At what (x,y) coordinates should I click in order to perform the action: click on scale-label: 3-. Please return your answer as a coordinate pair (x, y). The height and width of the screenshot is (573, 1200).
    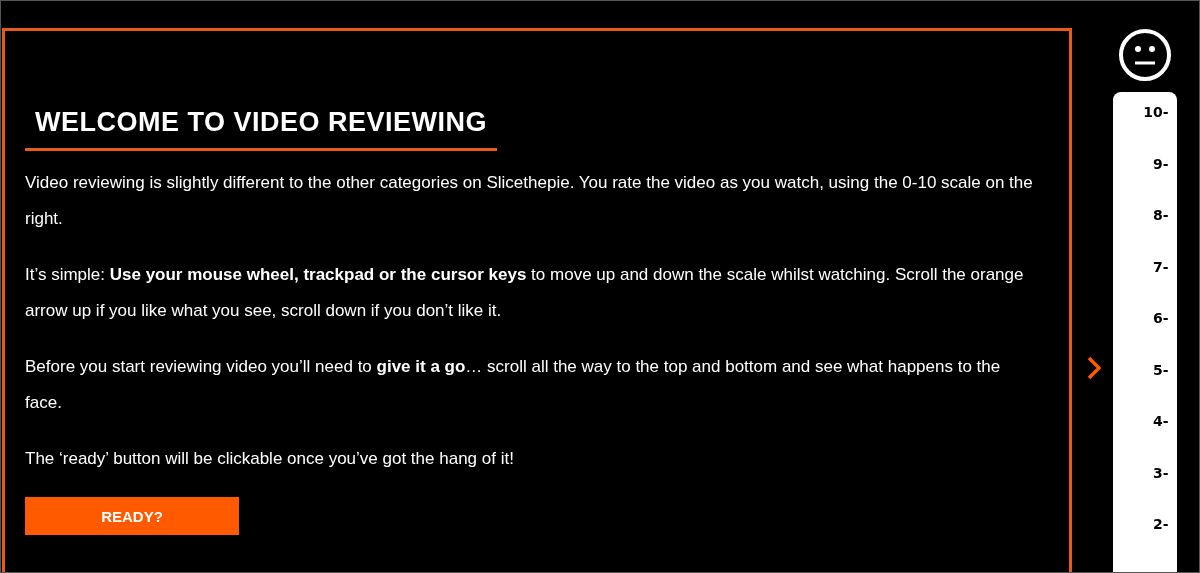
    Looking at the image, I should click on (1160, 472).